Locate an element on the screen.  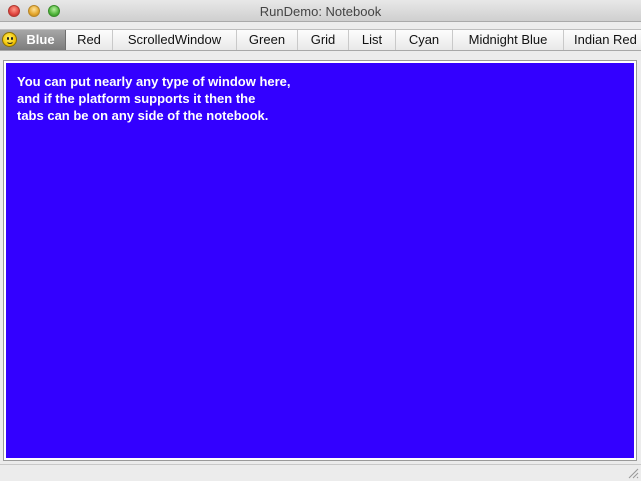
tab-label: Cyan is located at coordinates (424, 39).